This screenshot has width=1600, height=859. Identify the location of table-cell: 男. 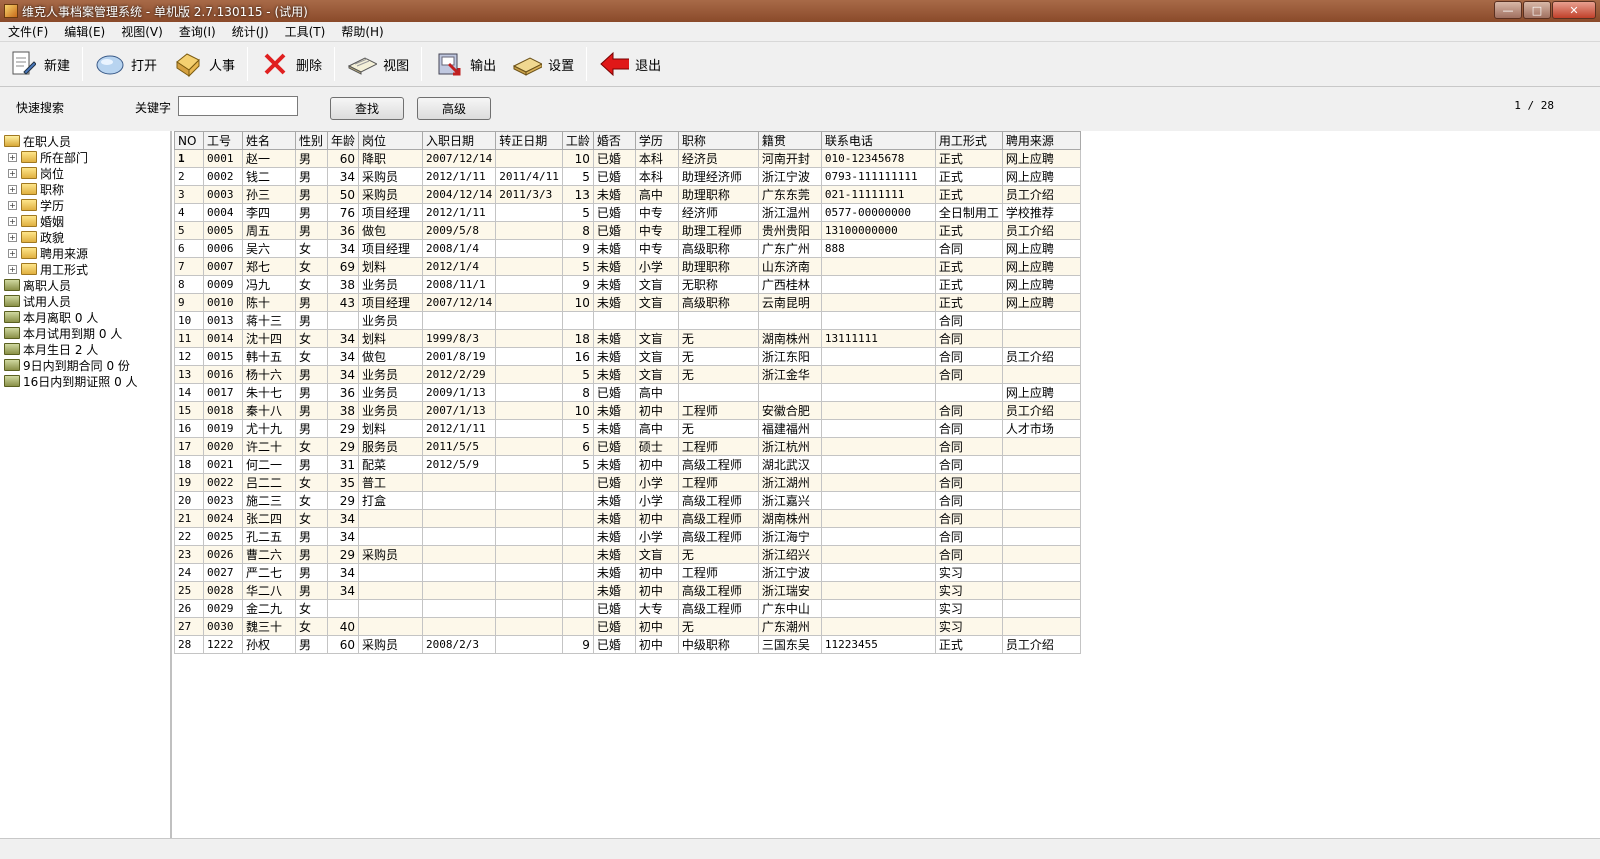
(311, 302).